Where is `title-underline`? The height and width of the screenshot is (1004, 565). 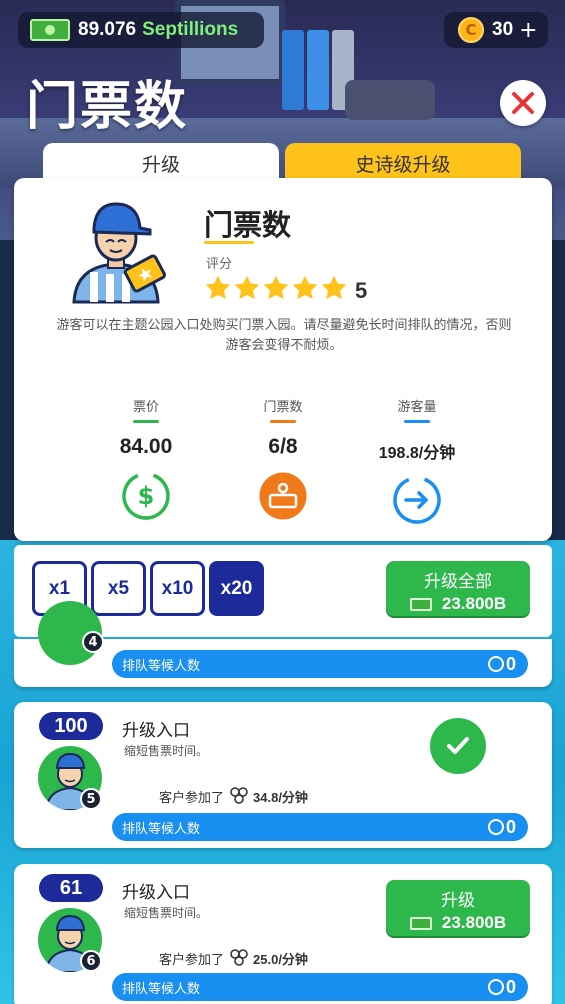
title-underline is located at coordinates (229, 242).